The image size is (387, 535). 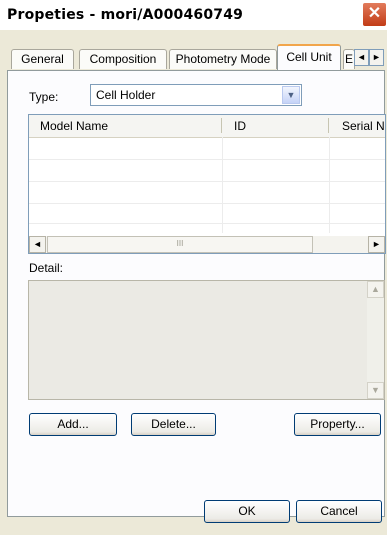 What do you see at coordinates (74, 126) in the screenshot?
I see `column-model-name: Model Name` at bounding box center [74, 126].